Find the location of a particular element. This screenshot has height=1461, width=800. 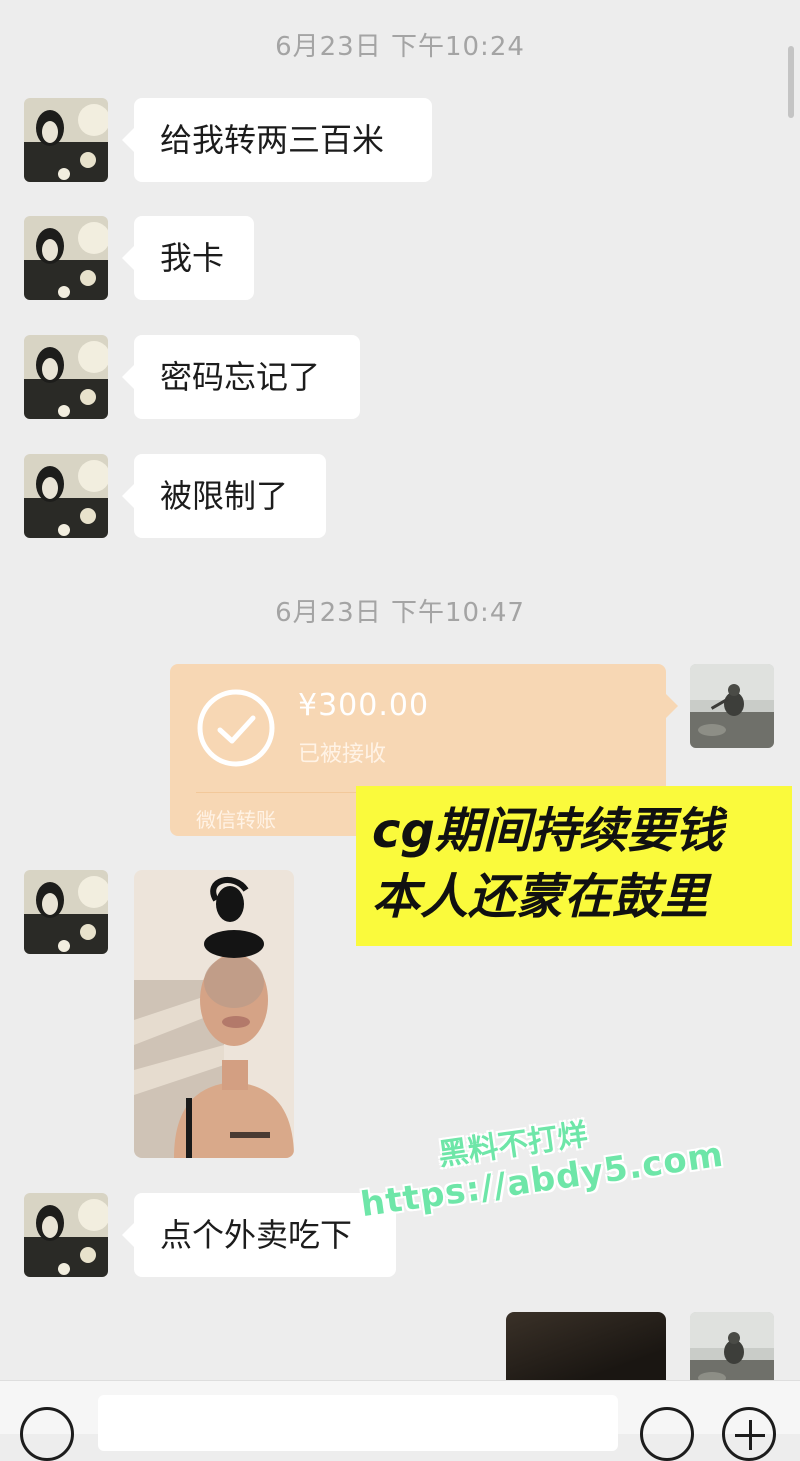

caption-line: 本人还蒙在鼓里 is located at coordinates (540, 897).